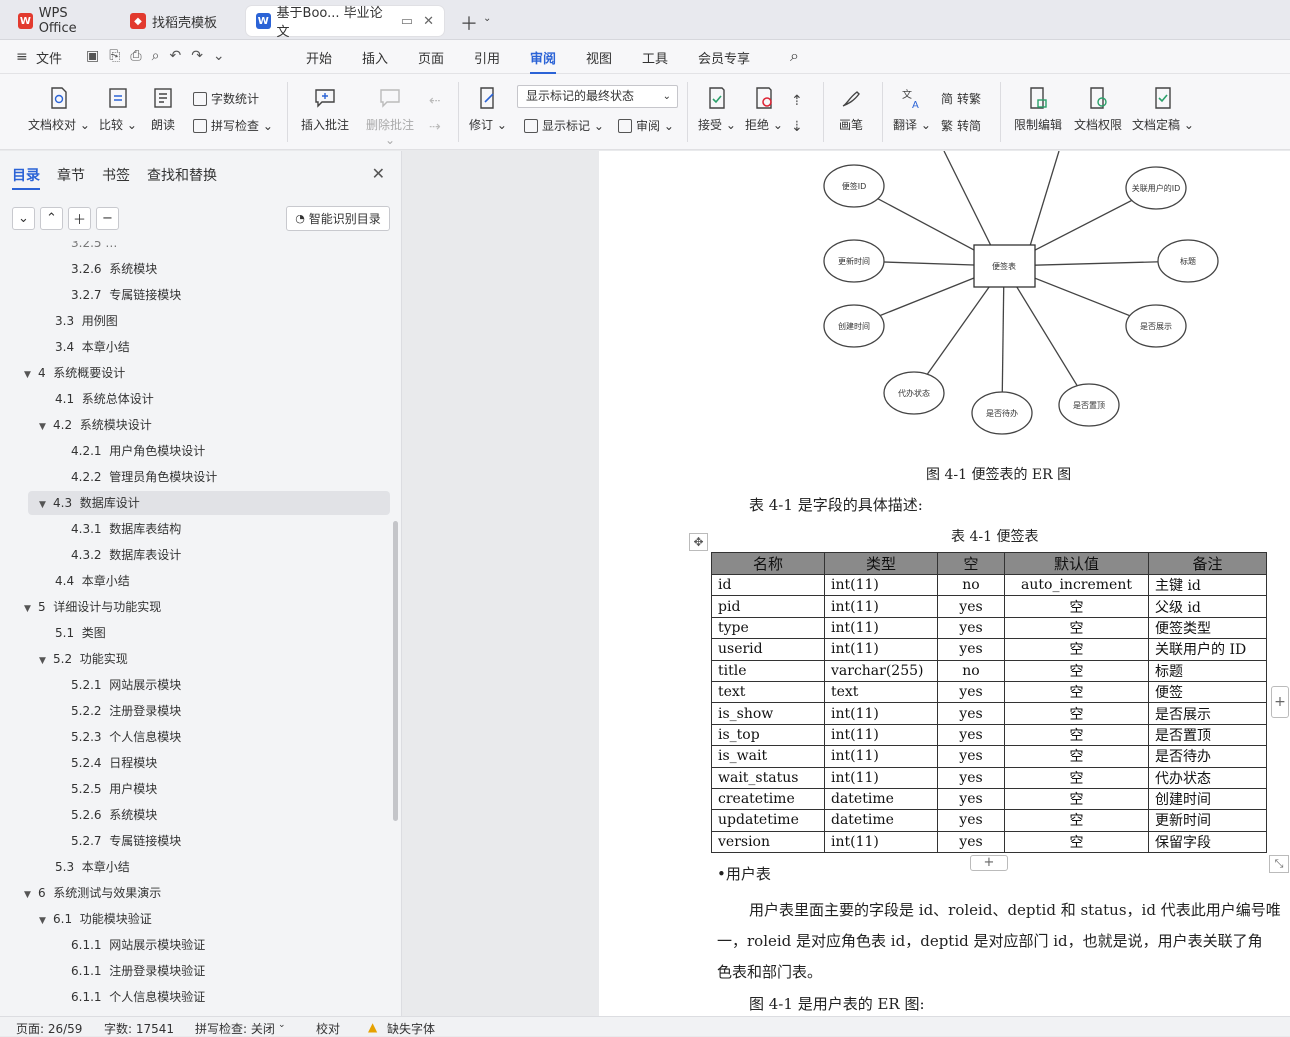 This screenshot has width=1290, height=1037. Describe the element at coordinates (768, 606) in the screenshot. I see `table-cell: pid` at that location.